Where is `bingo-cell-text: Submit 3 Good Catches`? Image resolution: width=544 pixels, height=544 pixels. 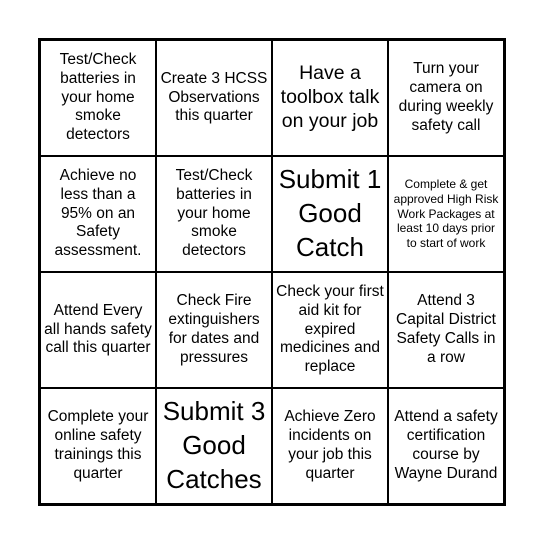
bingo-cell-text: Submit 3 Good Catches is located at coordinates (214, 445).